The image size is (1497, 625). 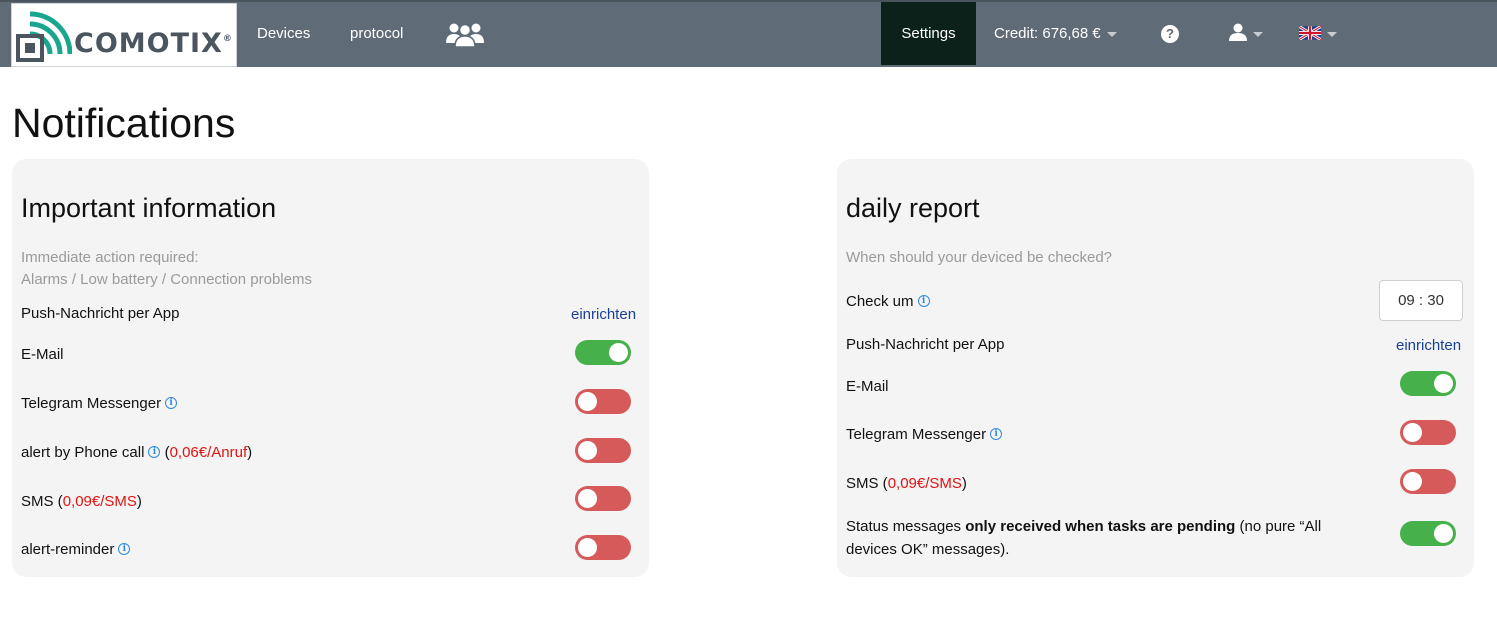 What do you see at coordinates (149, 208) in the screenshot?
I see `important-panel-title: Important information` at bounding box center [149, 208].